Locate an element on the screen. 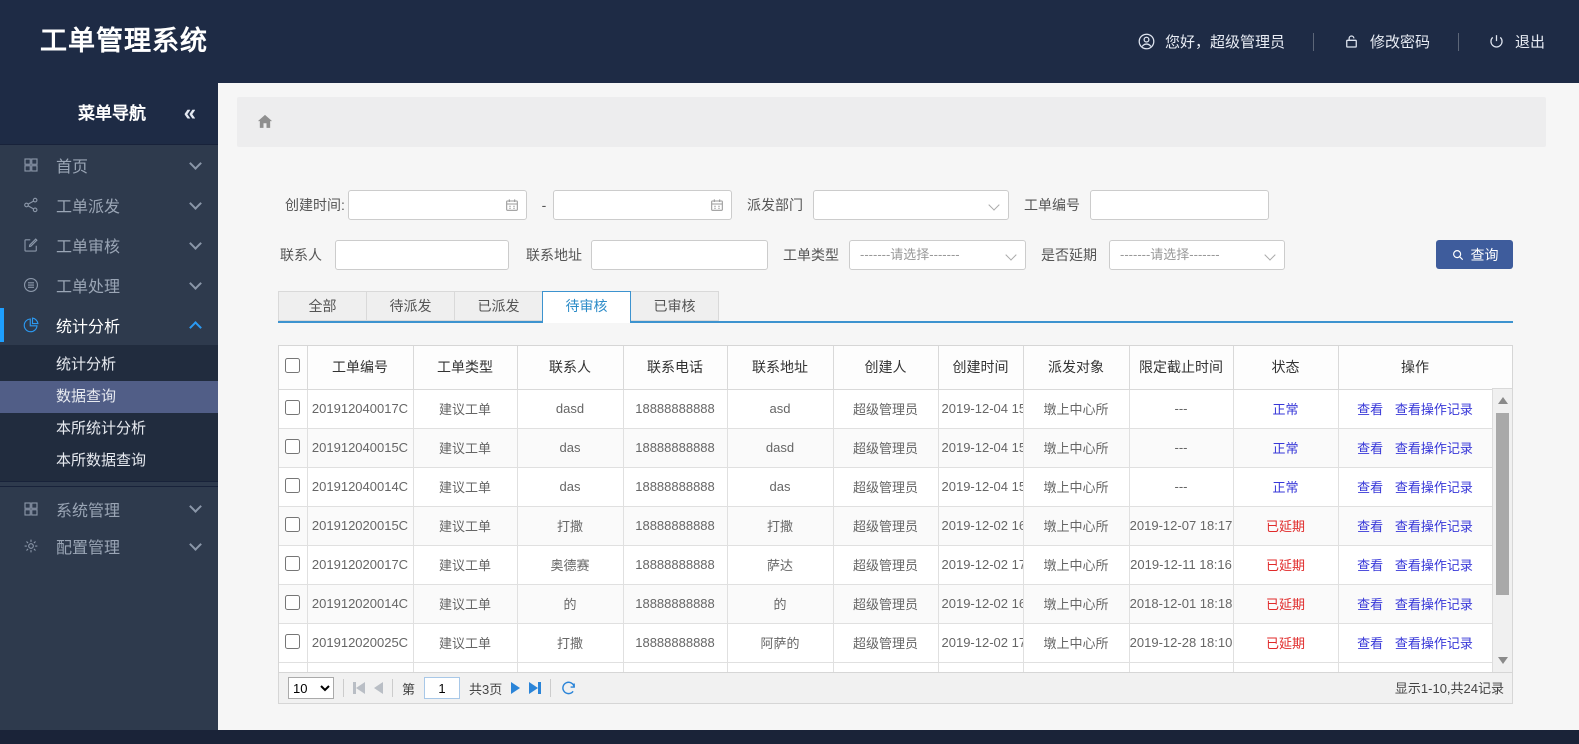 This screenshot has width=1579, height=744. user-greeting: 您好，超级管理员 is located at coordinates (1211, 41).